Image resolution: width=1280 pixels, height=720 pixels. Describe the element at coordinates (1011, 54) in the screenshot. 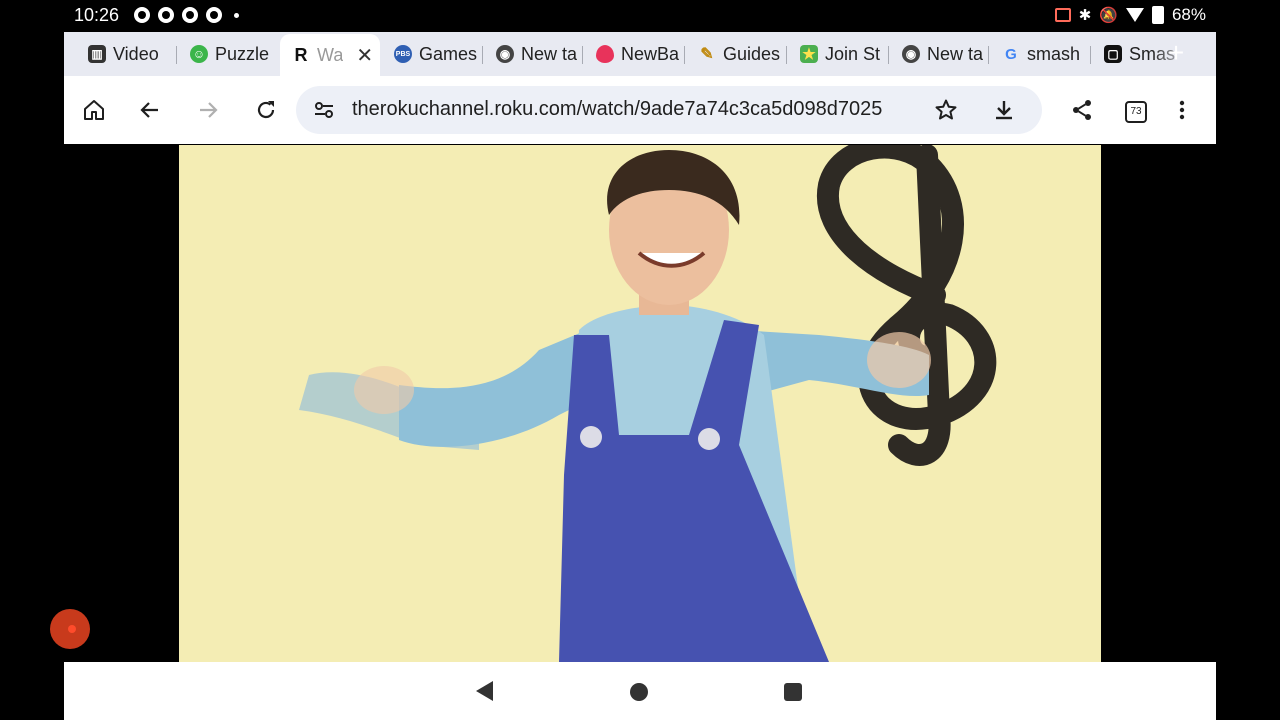

I see `google-favicon-icon: G` at that location.